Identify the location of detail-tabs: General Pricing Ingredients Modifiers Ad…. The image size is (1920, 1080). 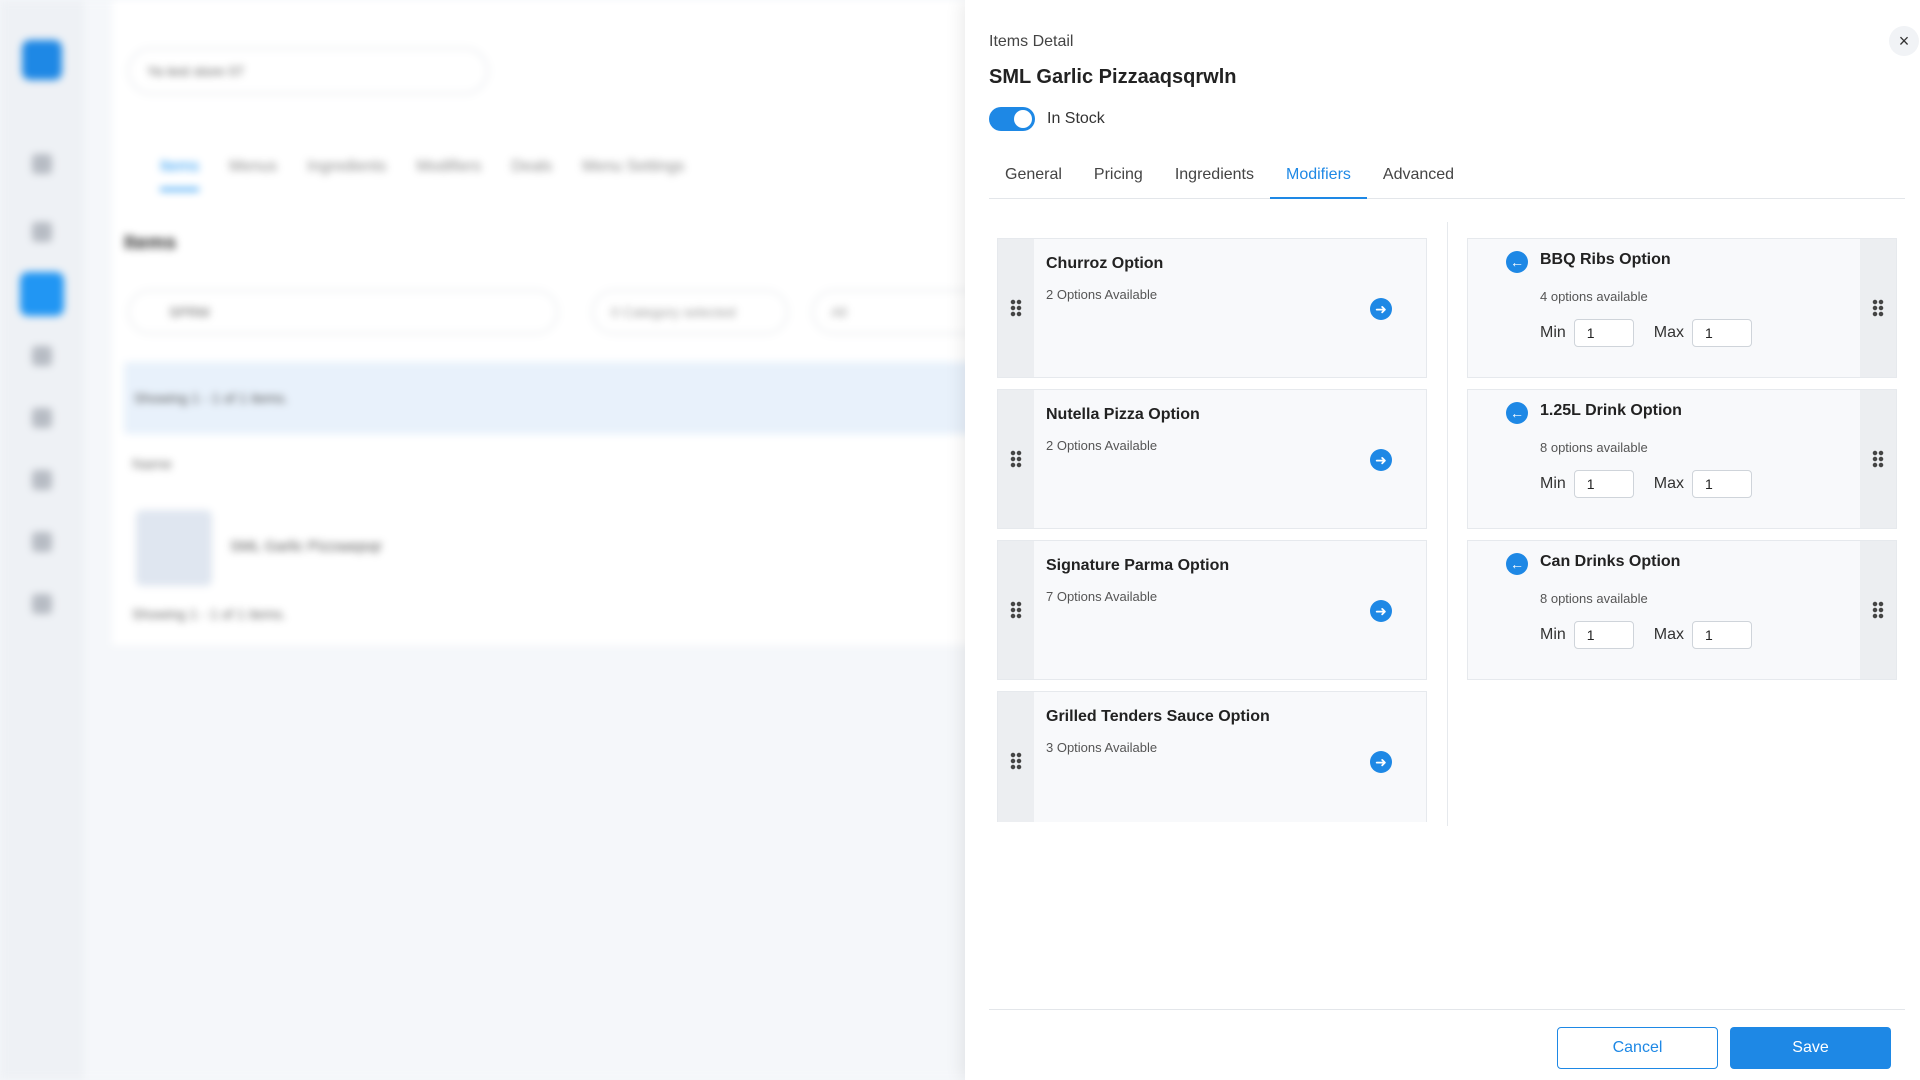
(1447, 179).